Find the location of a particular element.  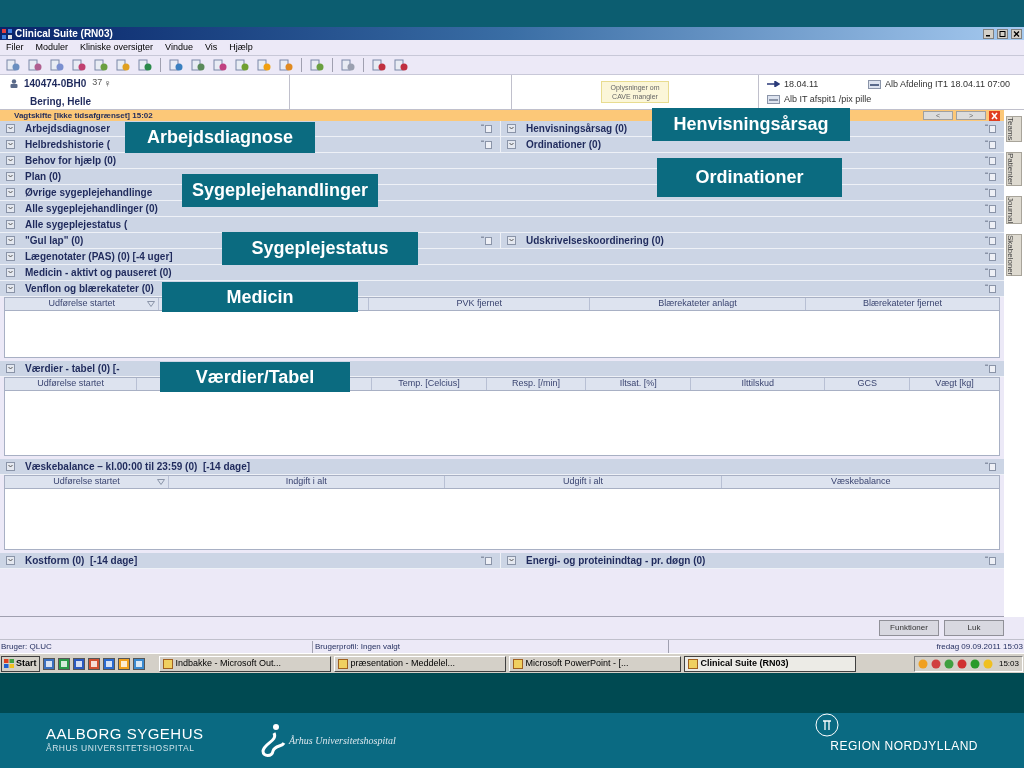

column-header: GCS is located at coordinates (868, 384).